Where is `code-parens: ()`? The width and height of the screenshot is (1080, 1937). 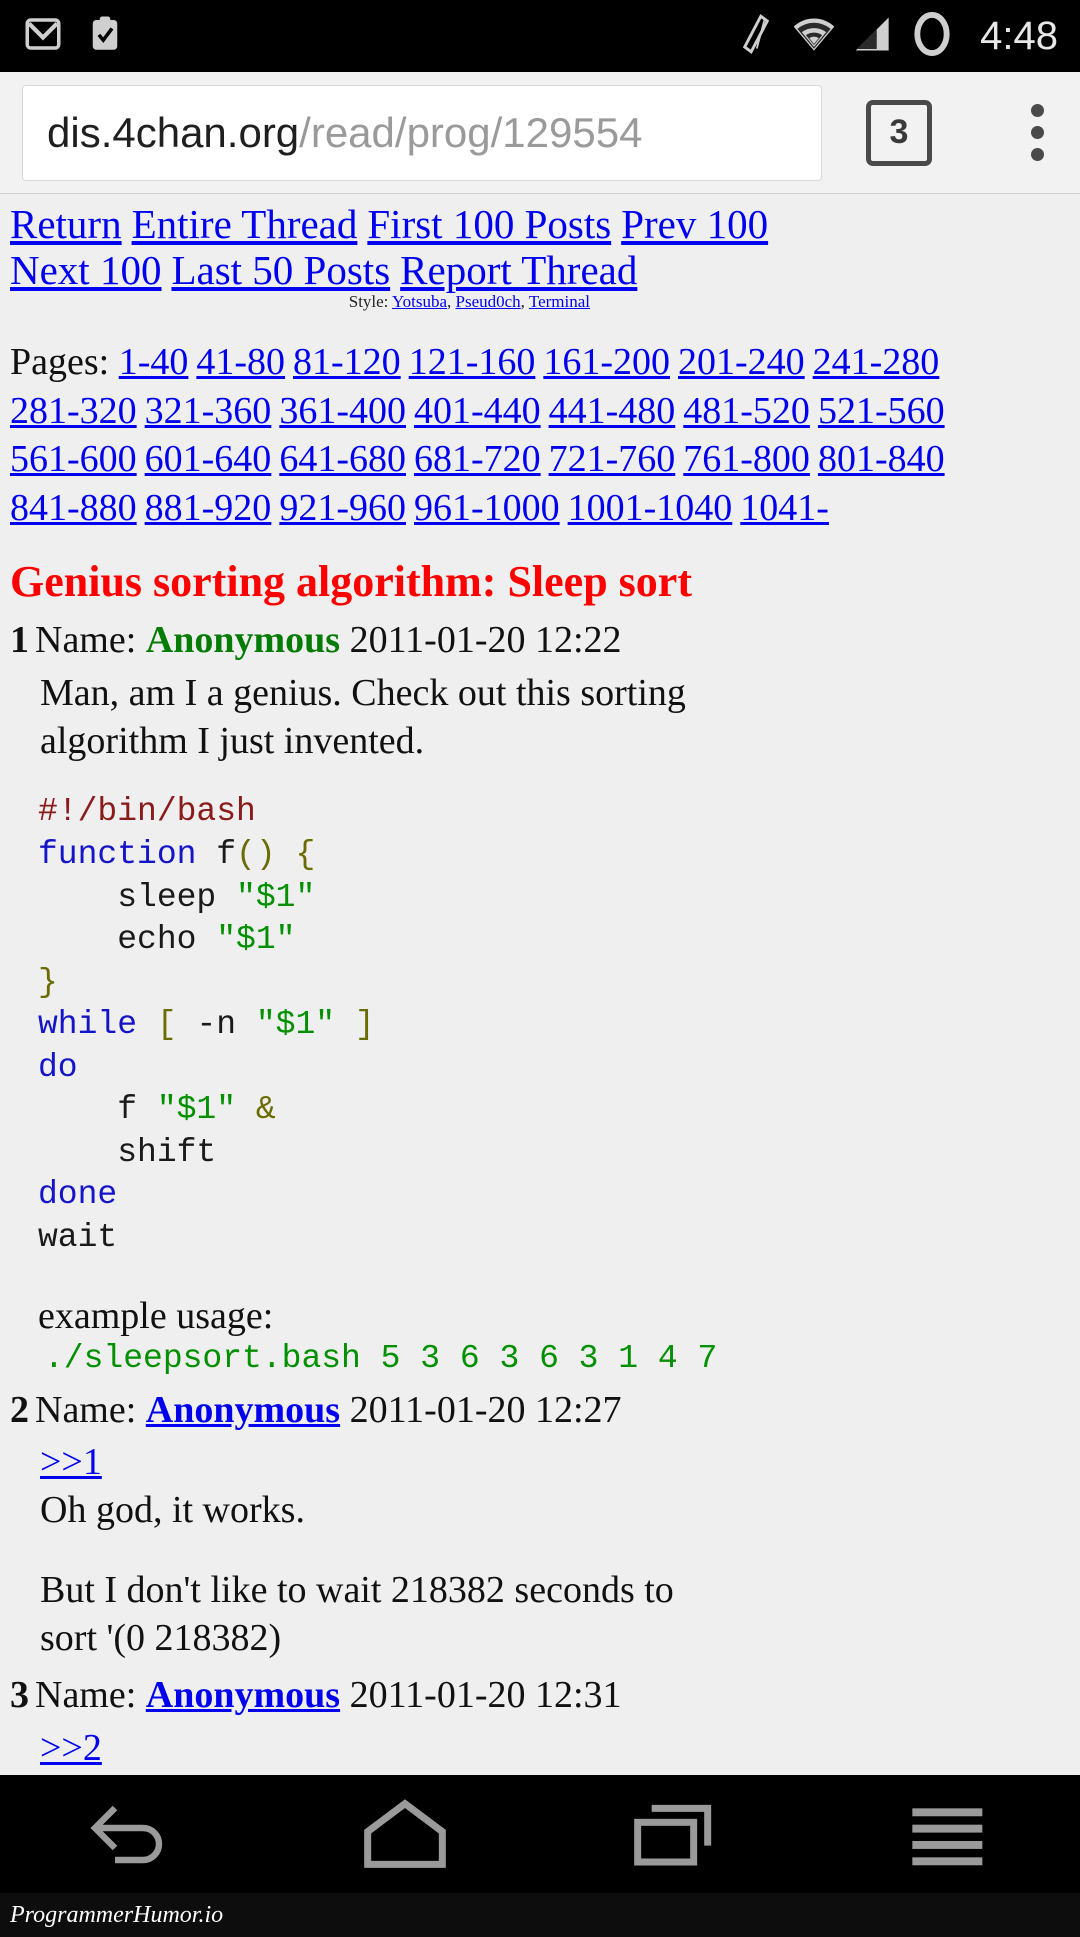
code-parens: () is located at coordinates (256, 854).